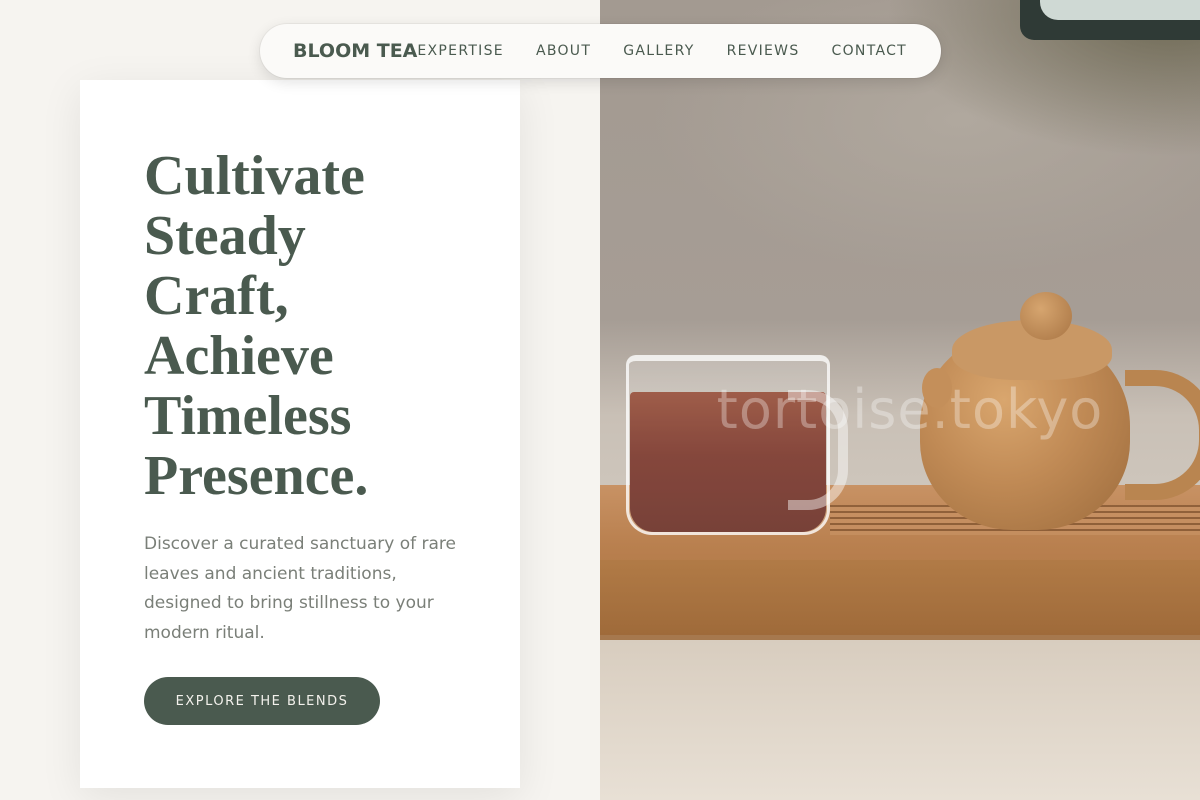 The width and height of the screenshot is (1200, 800). Describe the element at coordinates (563, 51) in the screenshot. I see `nav-link-about: ABOUT` at that location.